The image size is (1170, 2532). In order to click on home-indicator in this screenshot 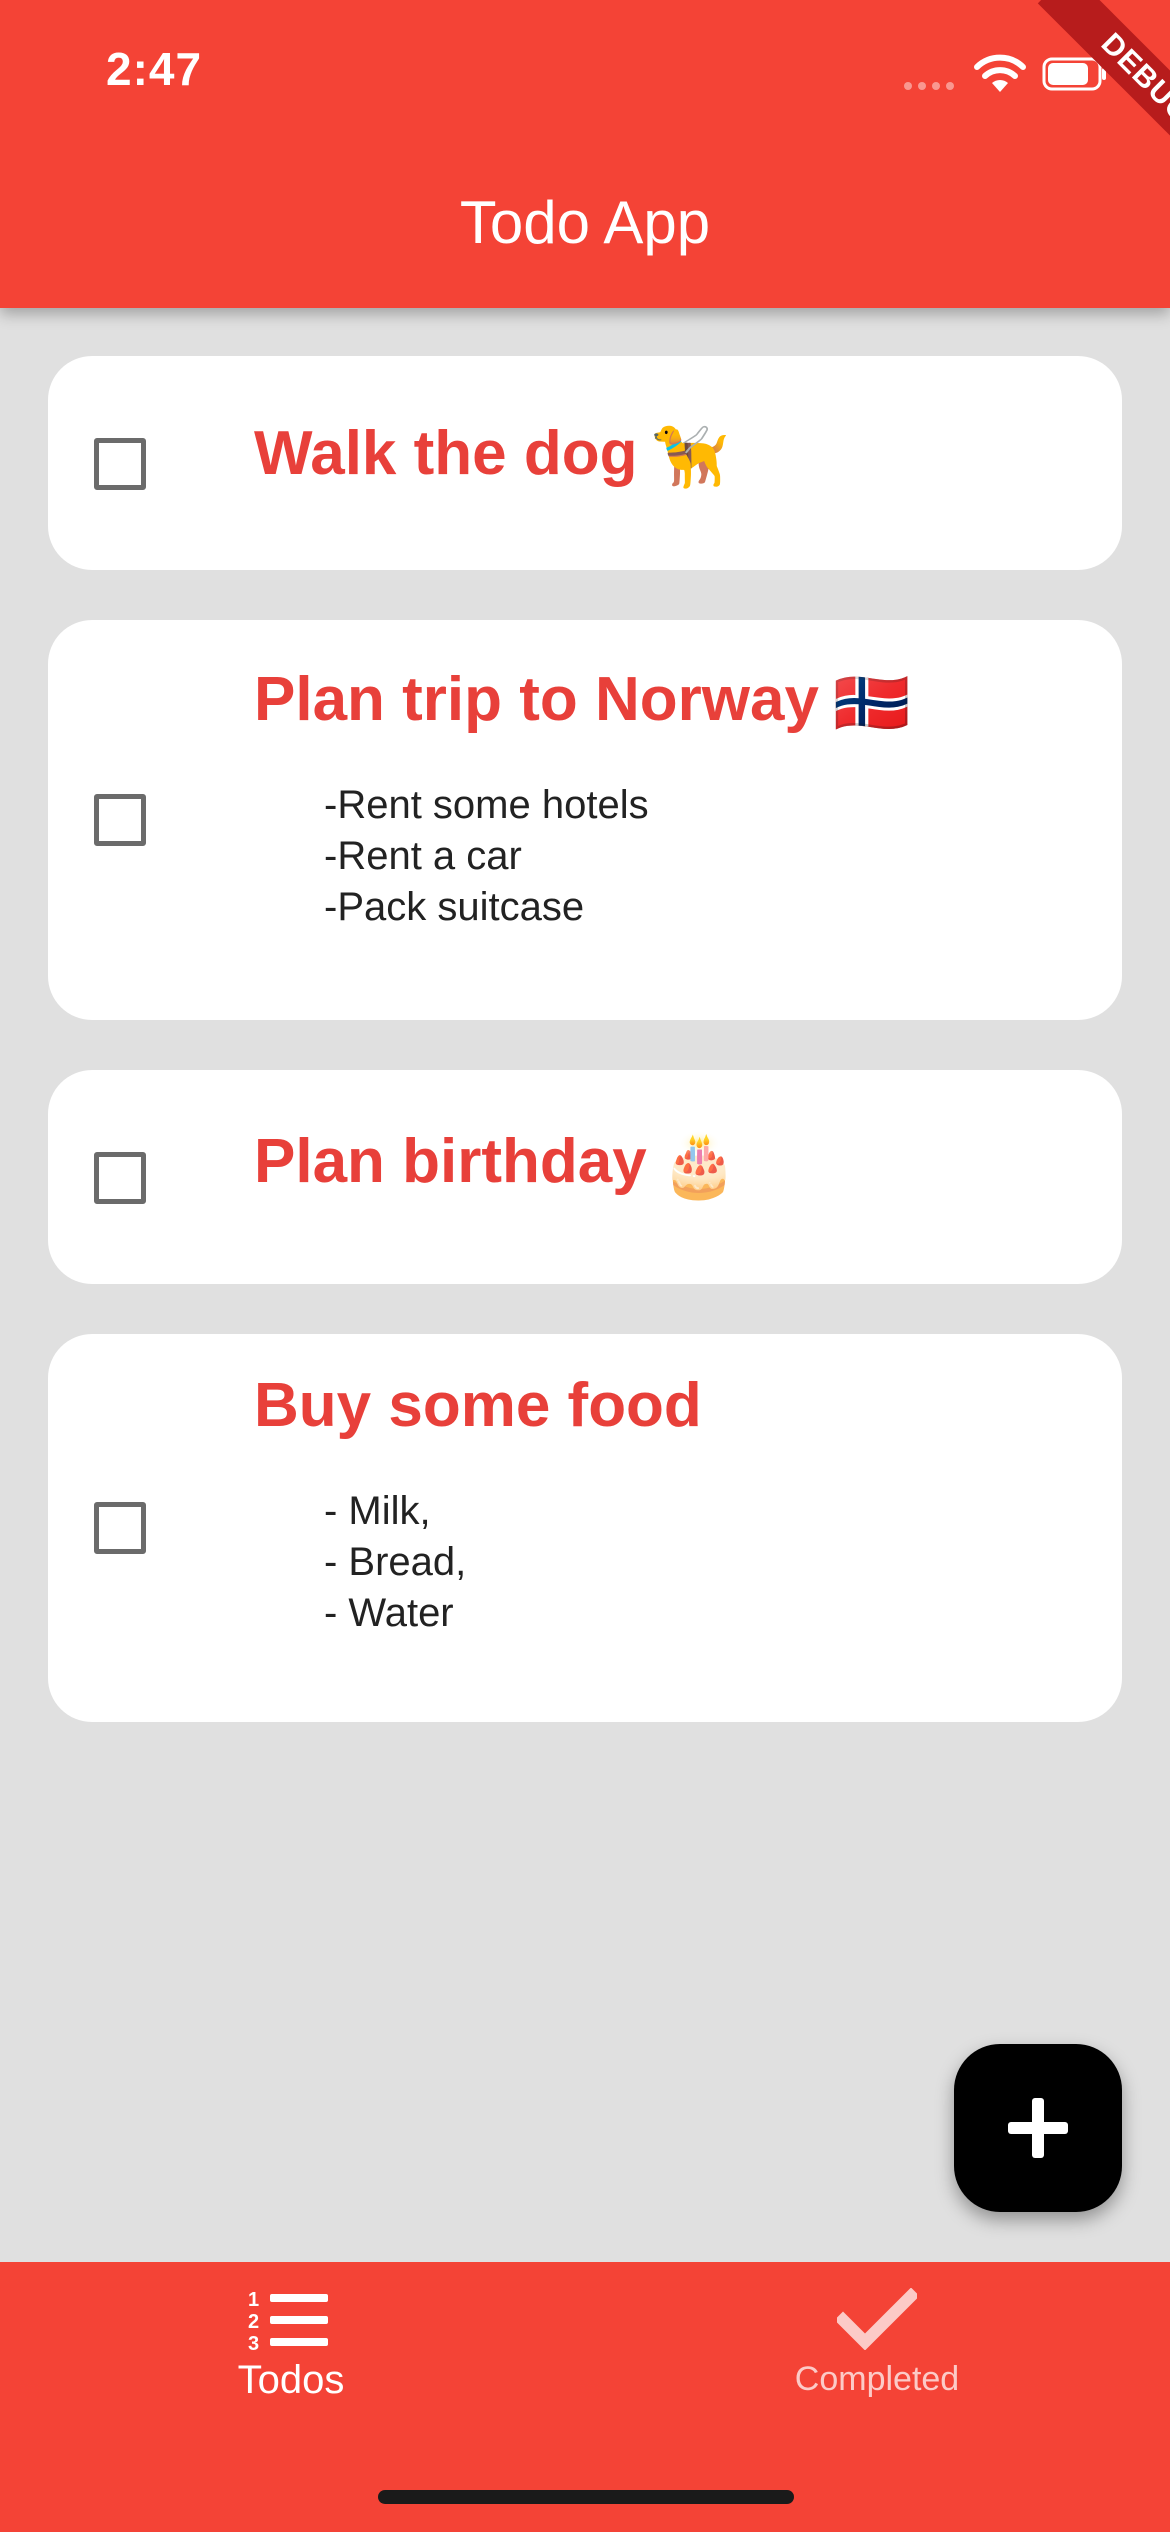, I will do `click(586, 2497)`.